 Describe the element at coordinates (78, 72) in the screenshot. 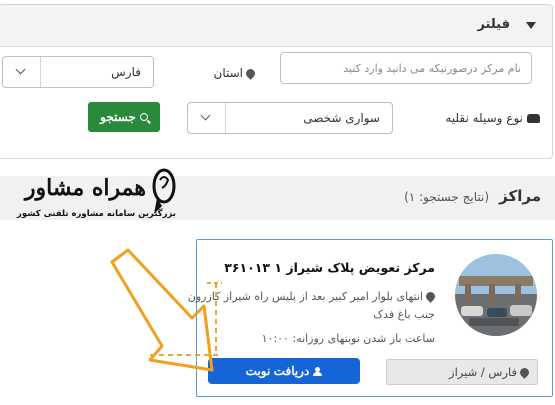

I see `province-select: فارس` at that location.